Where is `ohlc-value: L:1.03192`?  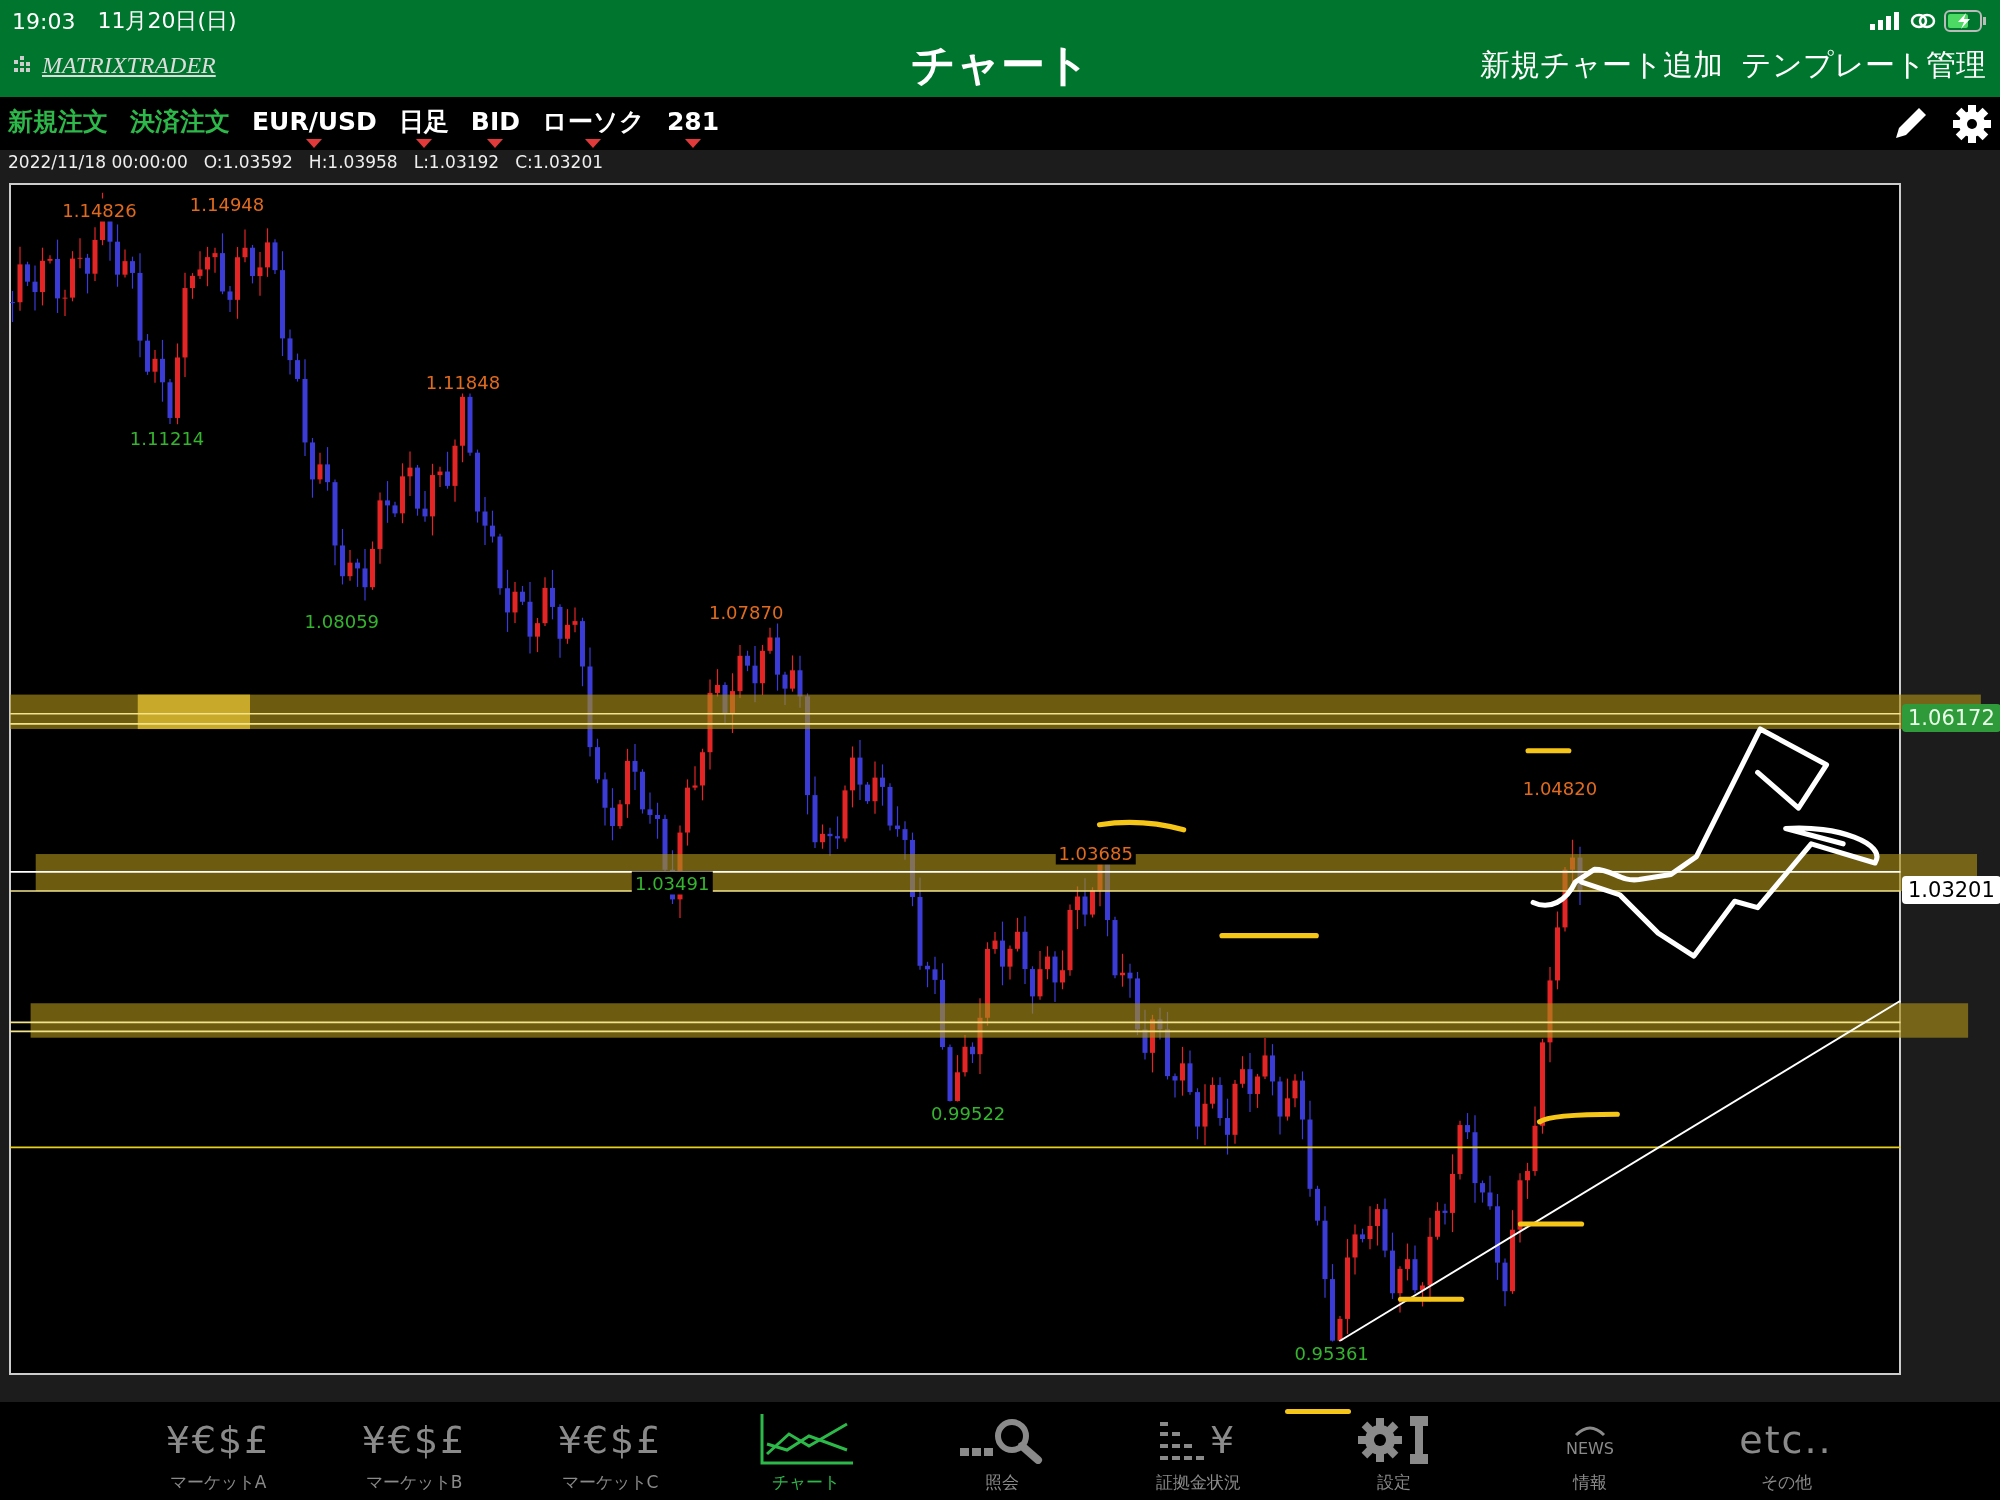
ohlc-value: L:1.03192 is located at coordinates (456, 162).